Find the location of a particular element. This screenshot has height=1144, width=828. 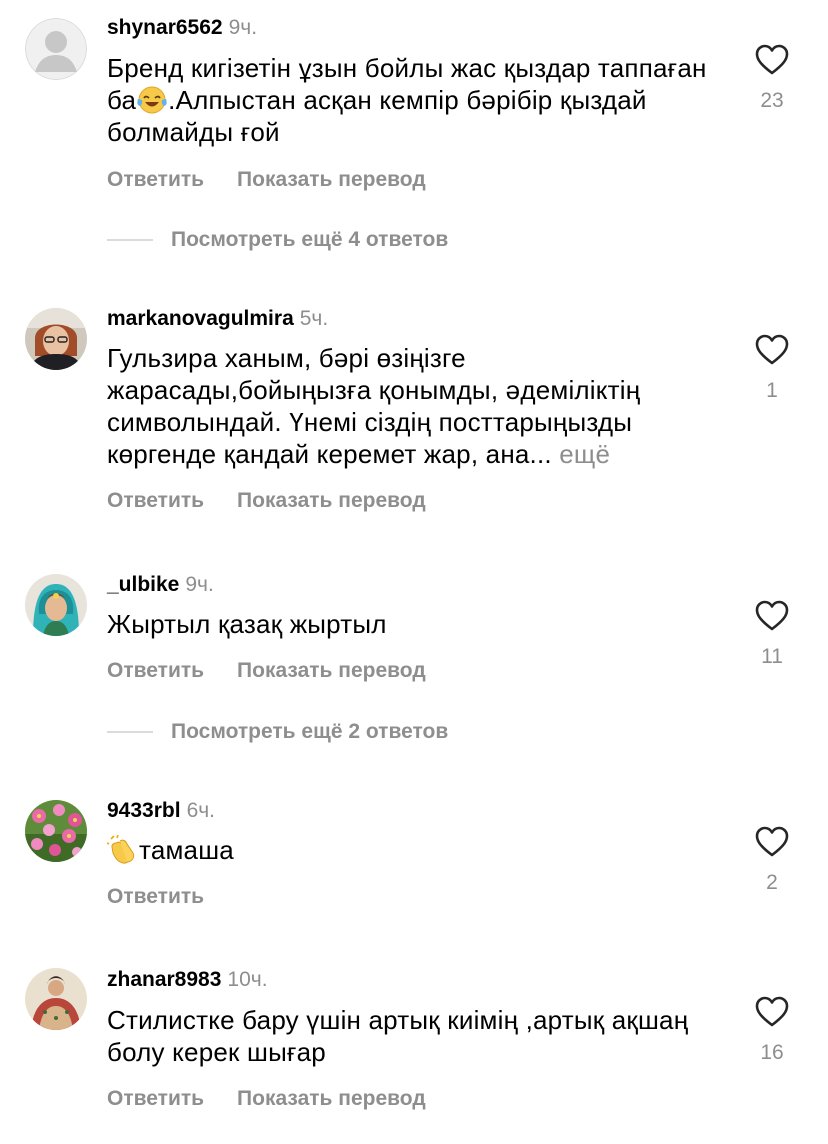

like-count: 1 is located at coordinates (772, 390).